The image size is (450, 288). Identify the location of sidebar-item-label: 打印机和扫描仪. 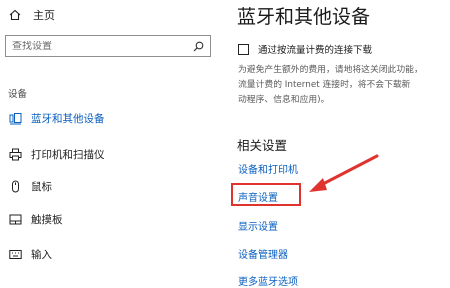
(68, 154).